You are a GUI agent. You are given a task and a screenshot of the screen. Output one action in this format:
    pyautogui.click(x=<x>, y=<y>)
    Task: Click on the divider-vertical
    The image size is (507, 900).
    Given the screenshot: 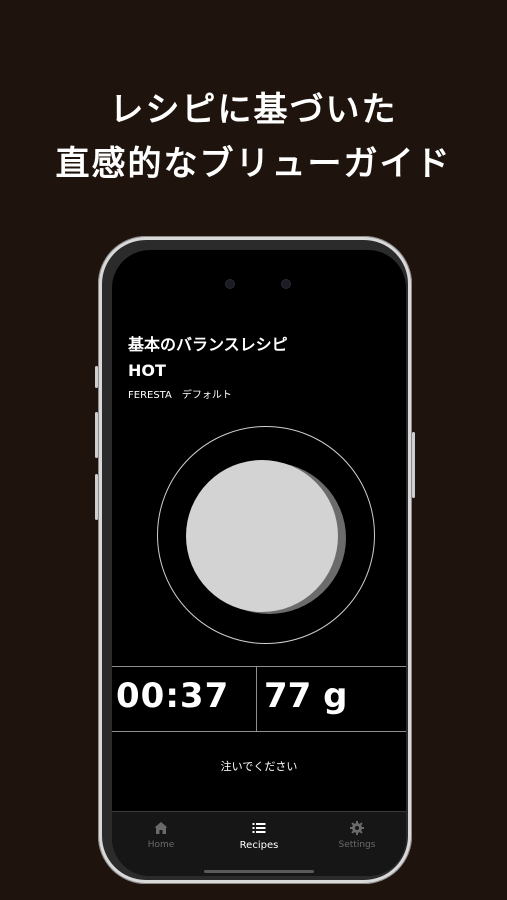 What is the action you would take?
    pyautogui.click(x=256, y=698)
    